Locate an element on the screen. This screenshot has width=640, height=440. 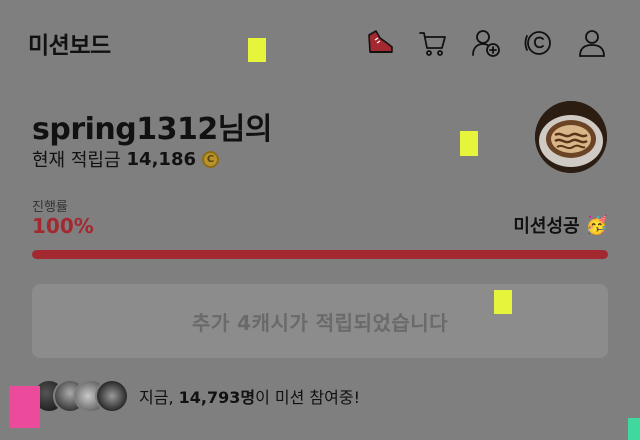
avatar is located at coordinates (571, 137).